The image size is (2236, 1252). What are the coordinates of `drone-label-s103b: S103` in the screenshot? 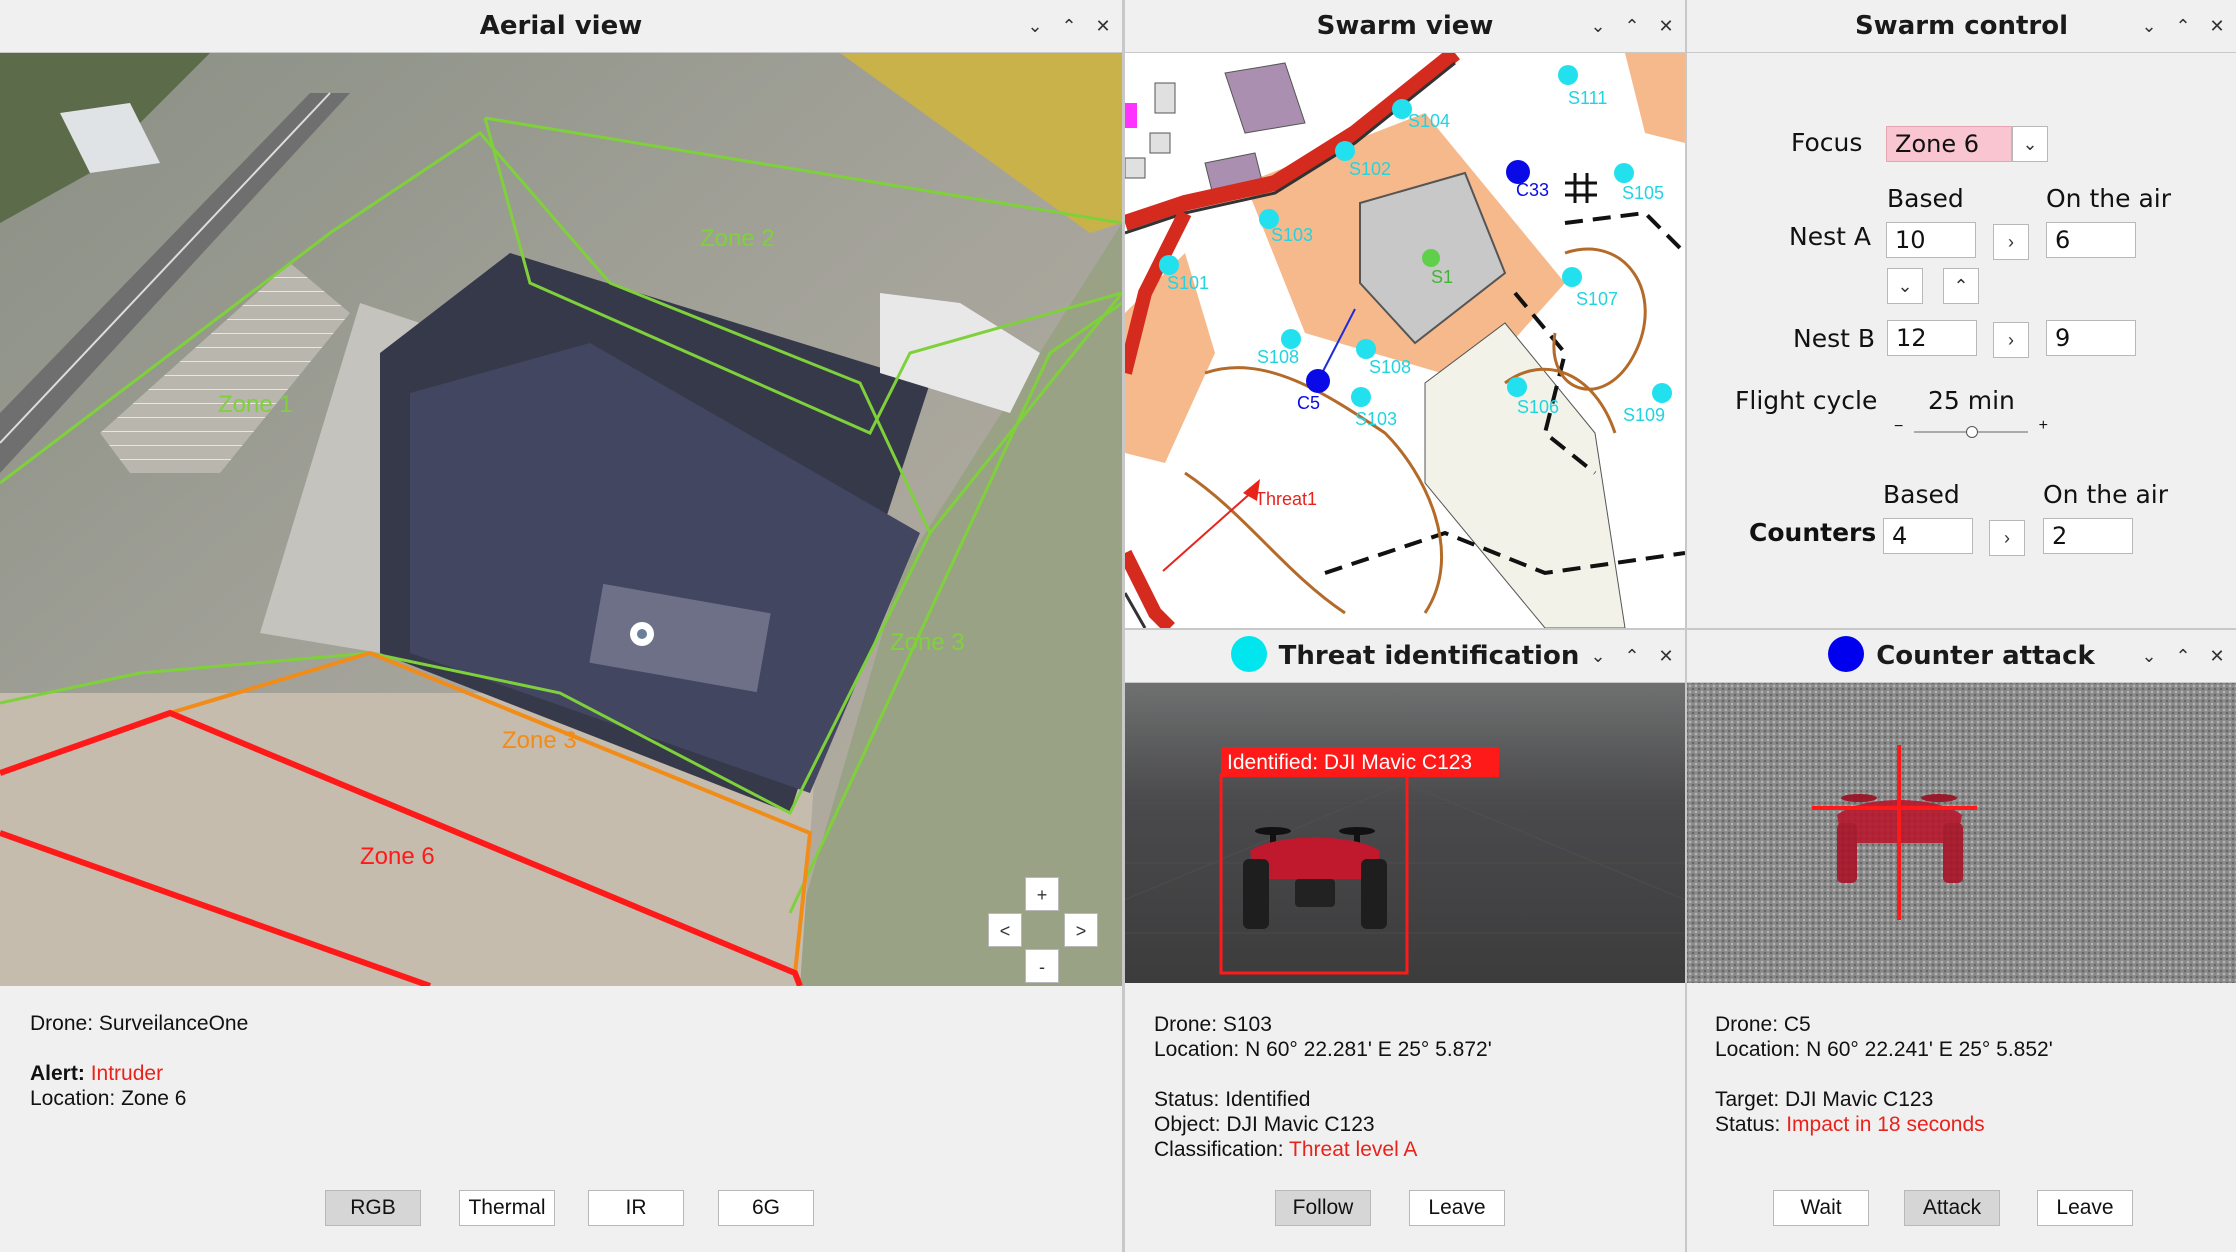 It's located at (1376, 419).